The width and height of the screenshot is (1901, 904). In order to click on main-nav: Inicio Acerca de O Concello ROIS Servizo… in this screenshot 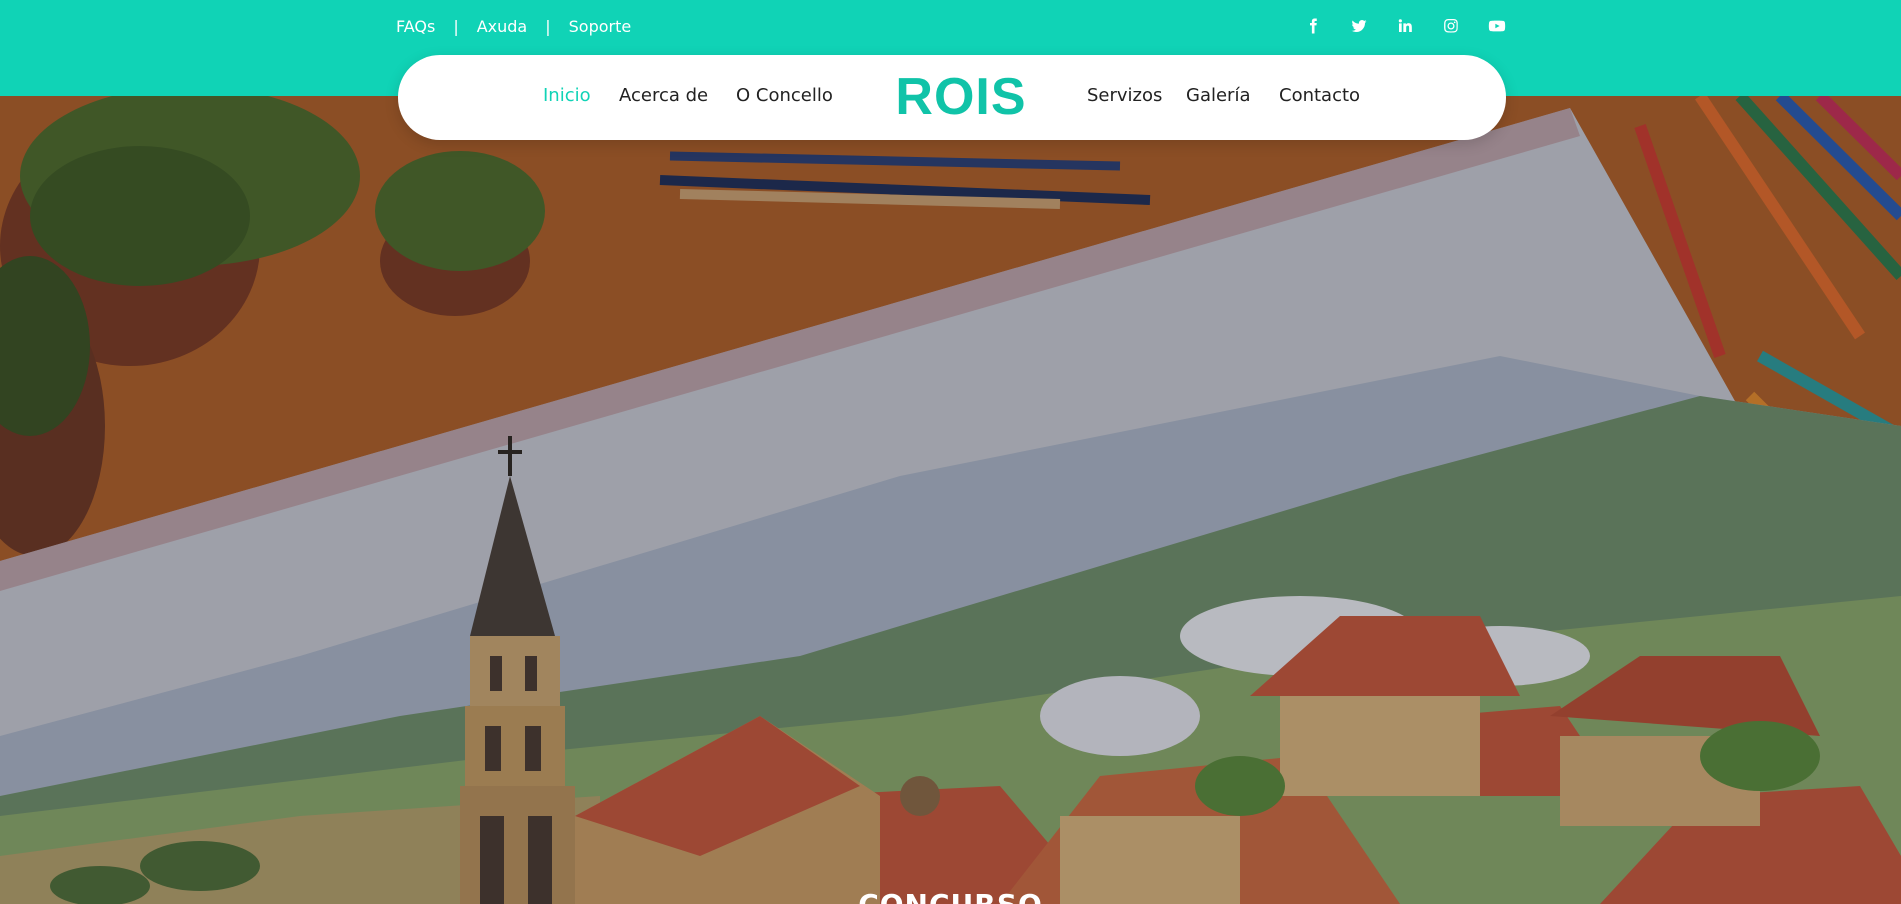, I will do `click(952, 97)`.